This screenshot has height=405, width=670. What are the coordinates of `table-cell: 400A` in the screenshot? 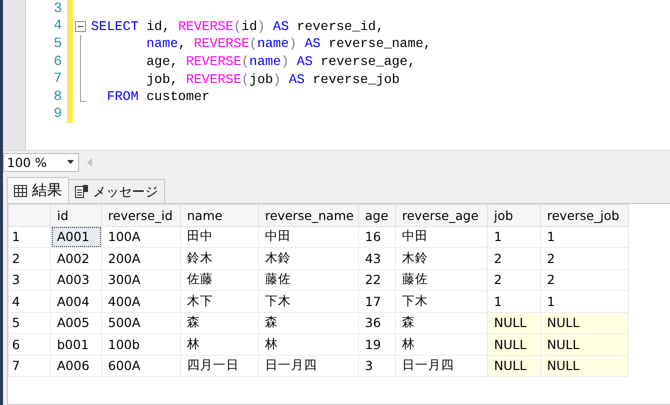 It's located at (141, 301).